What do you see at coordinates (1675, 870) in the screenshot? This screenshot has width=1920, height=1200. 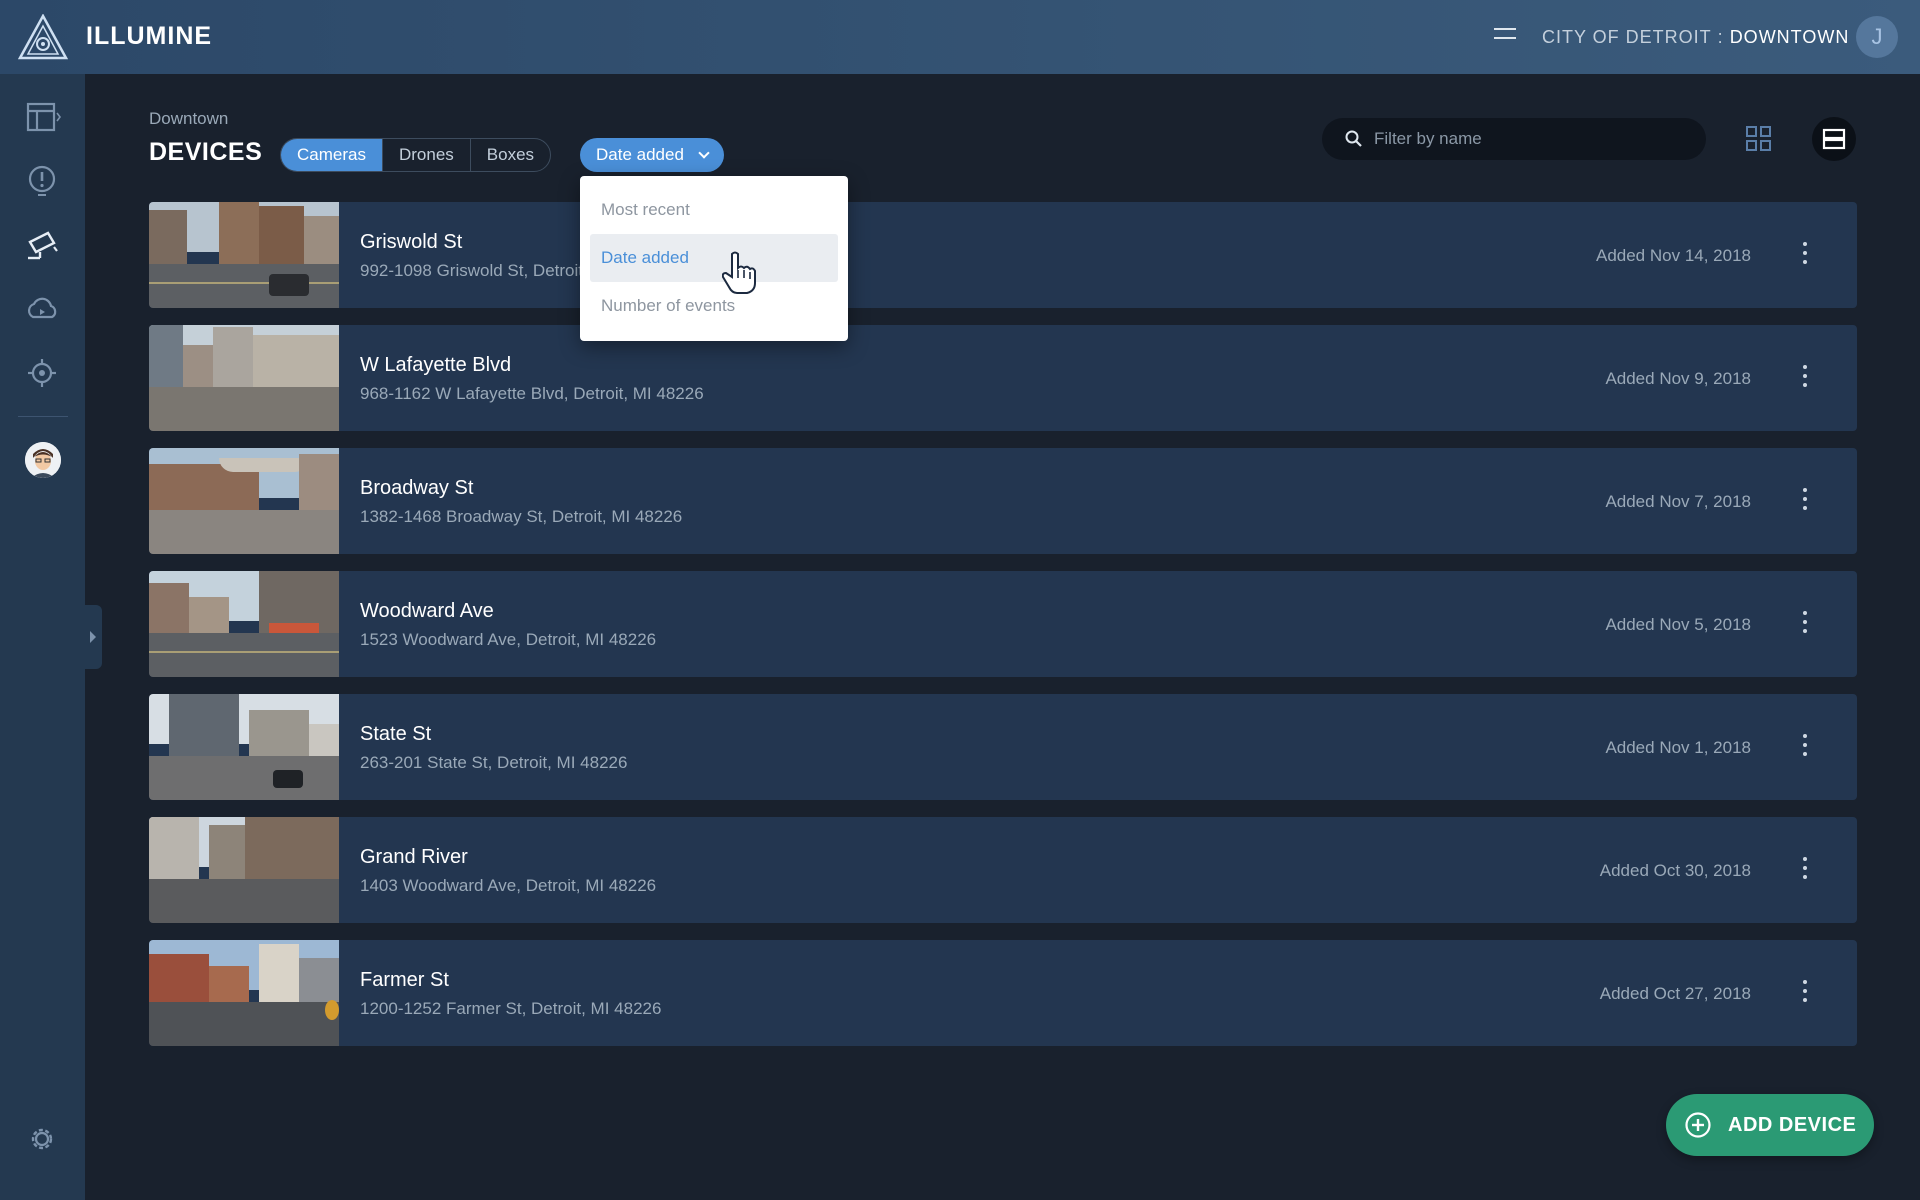 I see `device-date-added: Added Oct 30, 2018` at bounding box center [1675, 870].